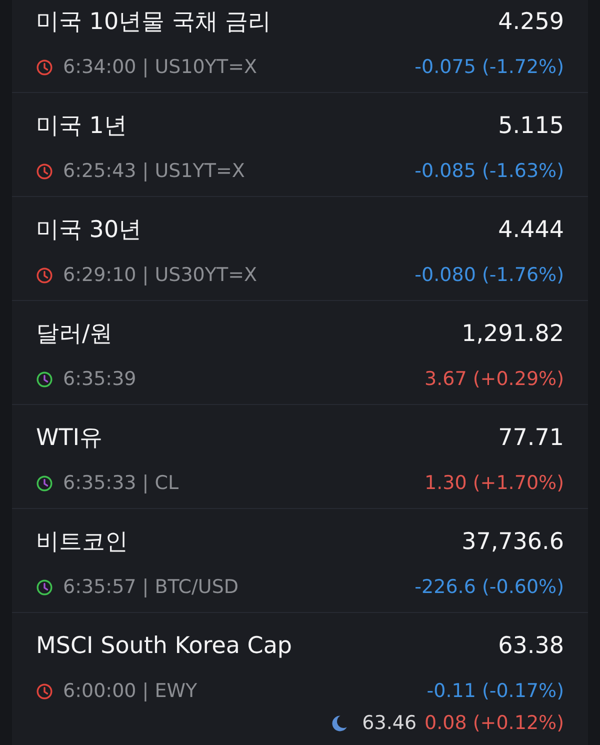 The height and width of the screenshot is (745, 600). I want to click on quote-name: WTI유, so click(69, 438).